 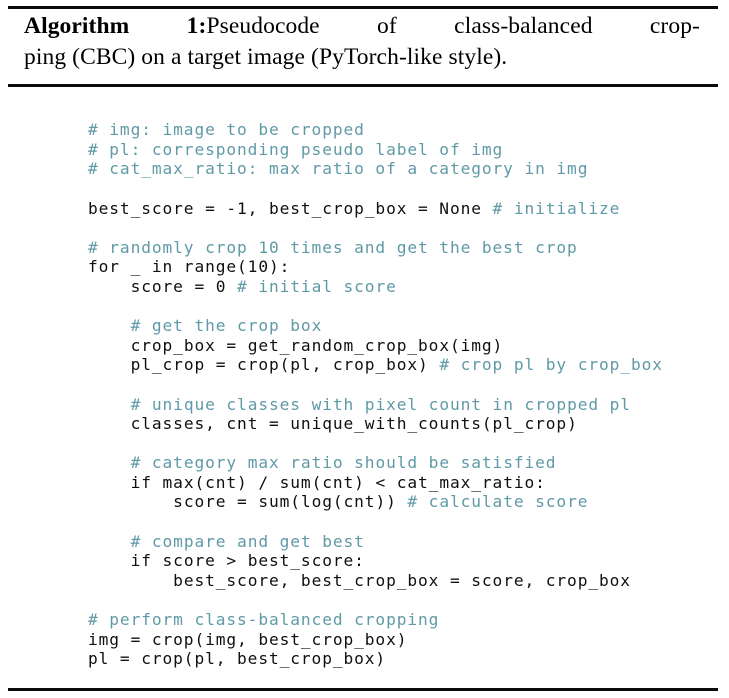 I want to click on caption-text-line-1: Pseudocode of class-balanced crop-, so click(x=453, y=26).